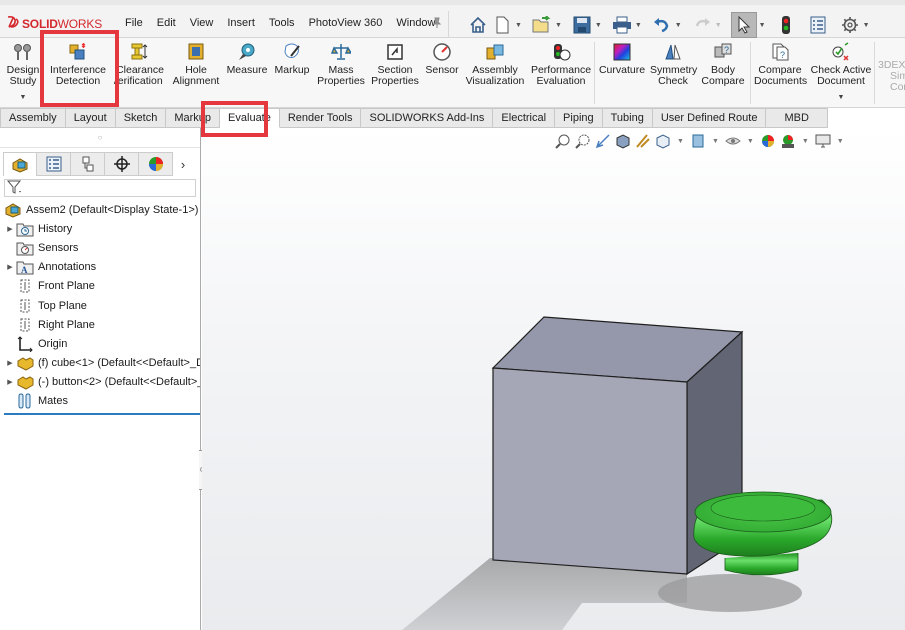 This screenshot has height=630, width=905. What do you see at coordinates (250, 118) in the screenshot?
I see `tab-evaluate: Evaluate` at bounding box center [250, 118].